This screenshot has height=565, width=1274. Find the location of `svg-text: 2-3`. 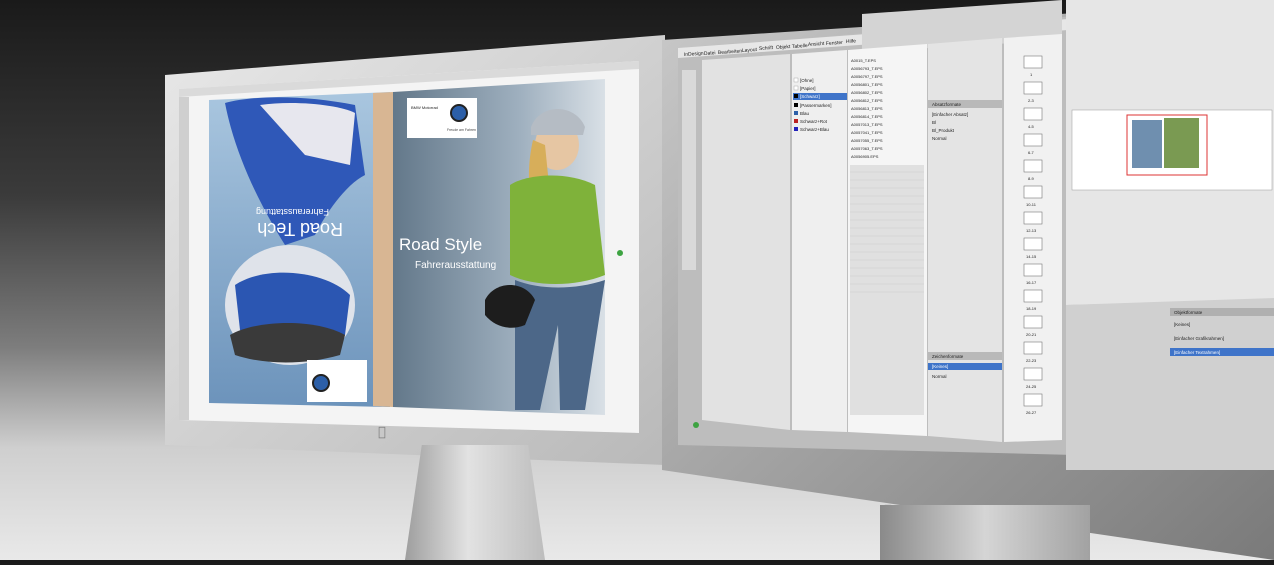

svg-text: 2-3 is located at coordinates (1031, 100).